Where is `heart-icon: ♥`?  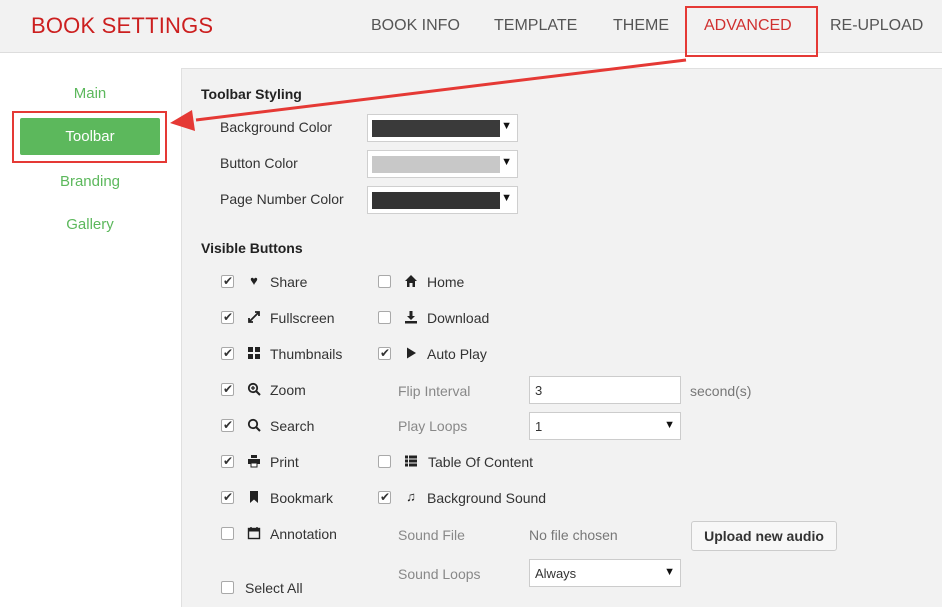
heart-icon: ♥ is located at coordinates (254, 280).